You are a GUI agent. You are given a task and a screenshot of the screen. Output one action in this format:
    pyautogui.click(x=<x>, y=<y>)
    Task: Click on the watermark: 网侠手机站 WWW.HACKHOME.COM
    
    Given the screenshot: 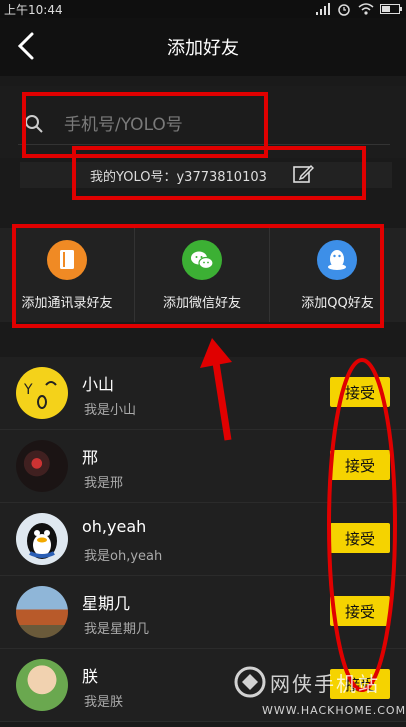 What is the action you would take?
    pyautogui.click(x=318, y=693)
    